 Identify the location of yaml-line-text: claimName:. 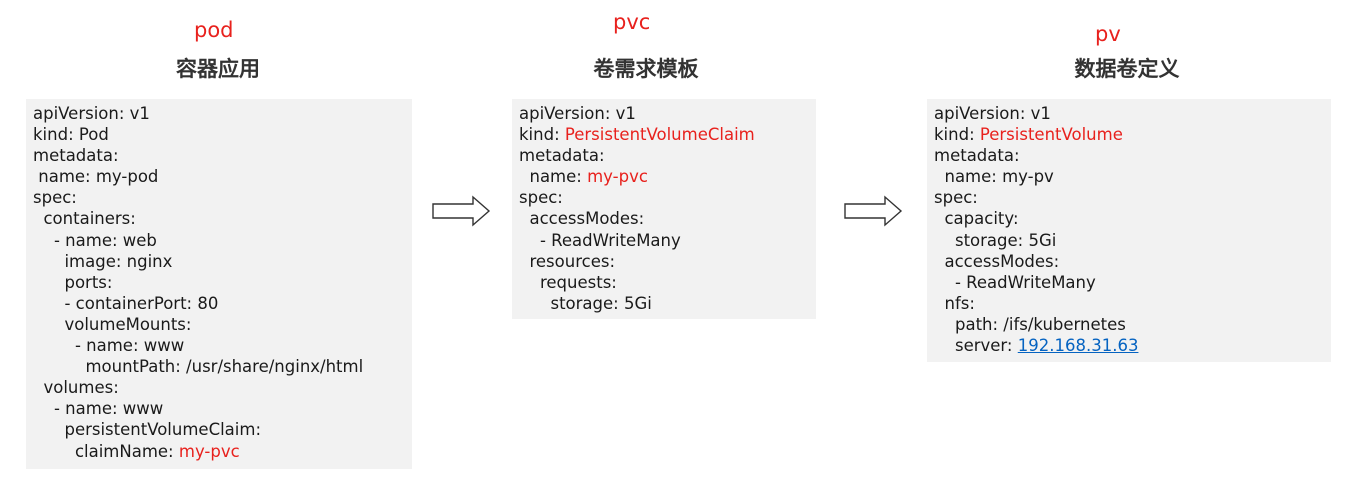
(106, 451).